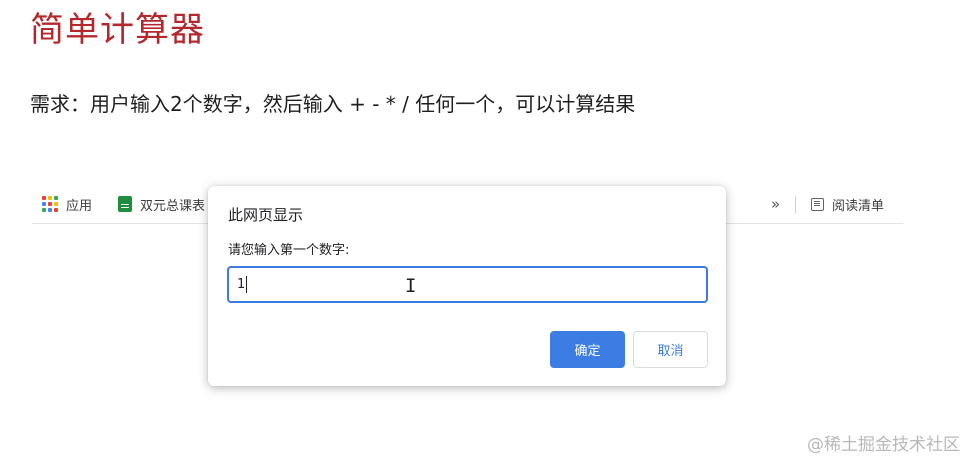 The height and width of the screenshot is (458, 966). I want to click on bookmark-apps: 应用, so click(67, 204).